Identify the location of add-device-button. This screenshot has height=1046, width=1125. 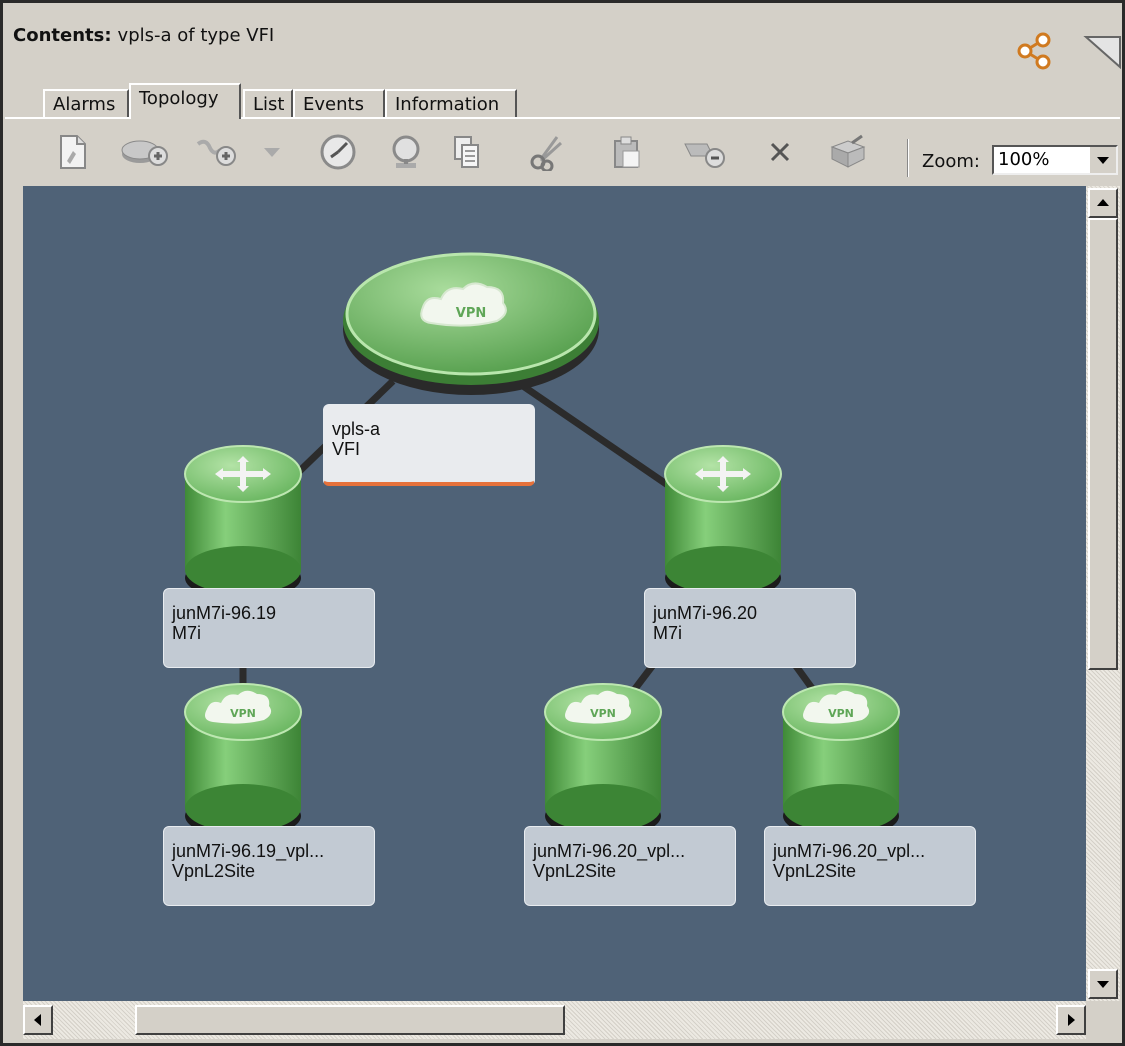
(145, 152).